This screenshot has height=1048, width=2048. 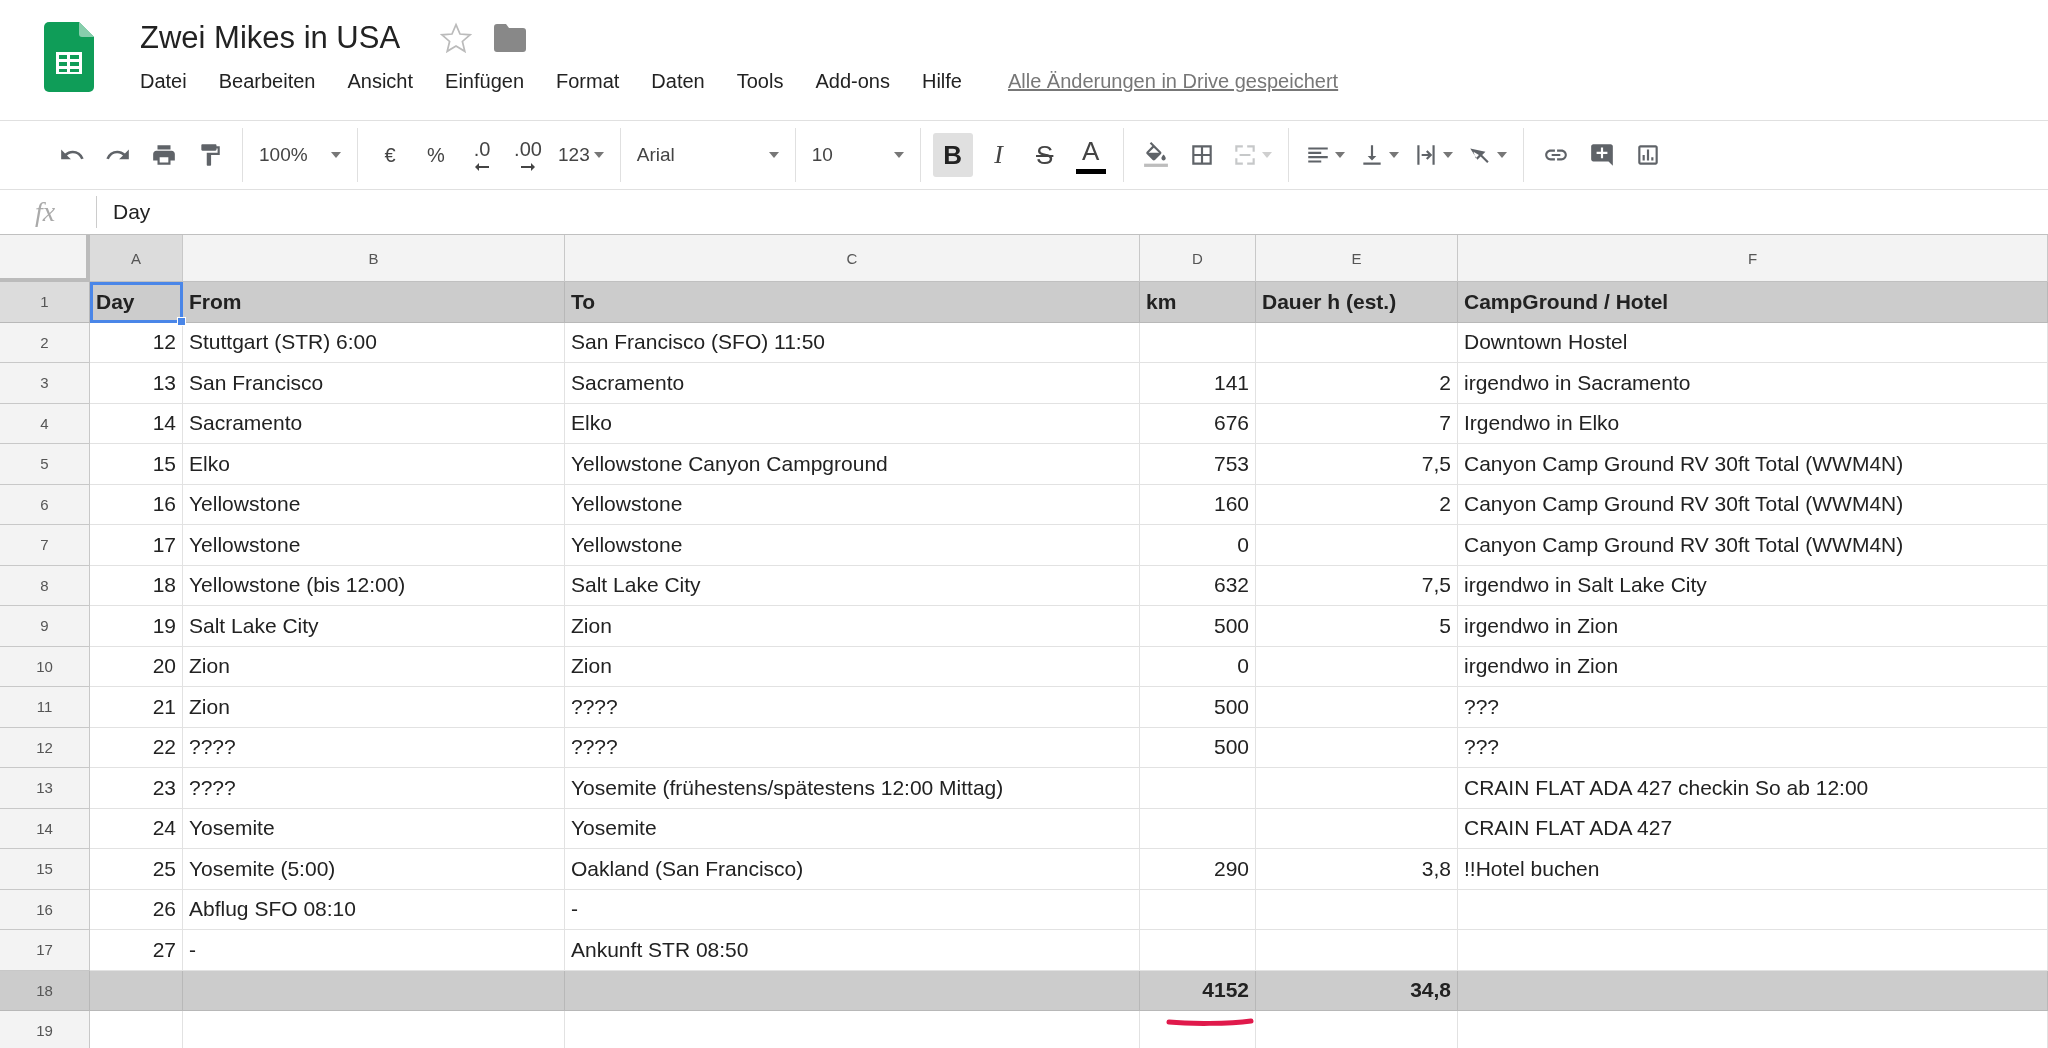 What do you see at coordinates (45, 869) in the screenshot?
I see `row-header: 15` at bounding box center [45, 869].